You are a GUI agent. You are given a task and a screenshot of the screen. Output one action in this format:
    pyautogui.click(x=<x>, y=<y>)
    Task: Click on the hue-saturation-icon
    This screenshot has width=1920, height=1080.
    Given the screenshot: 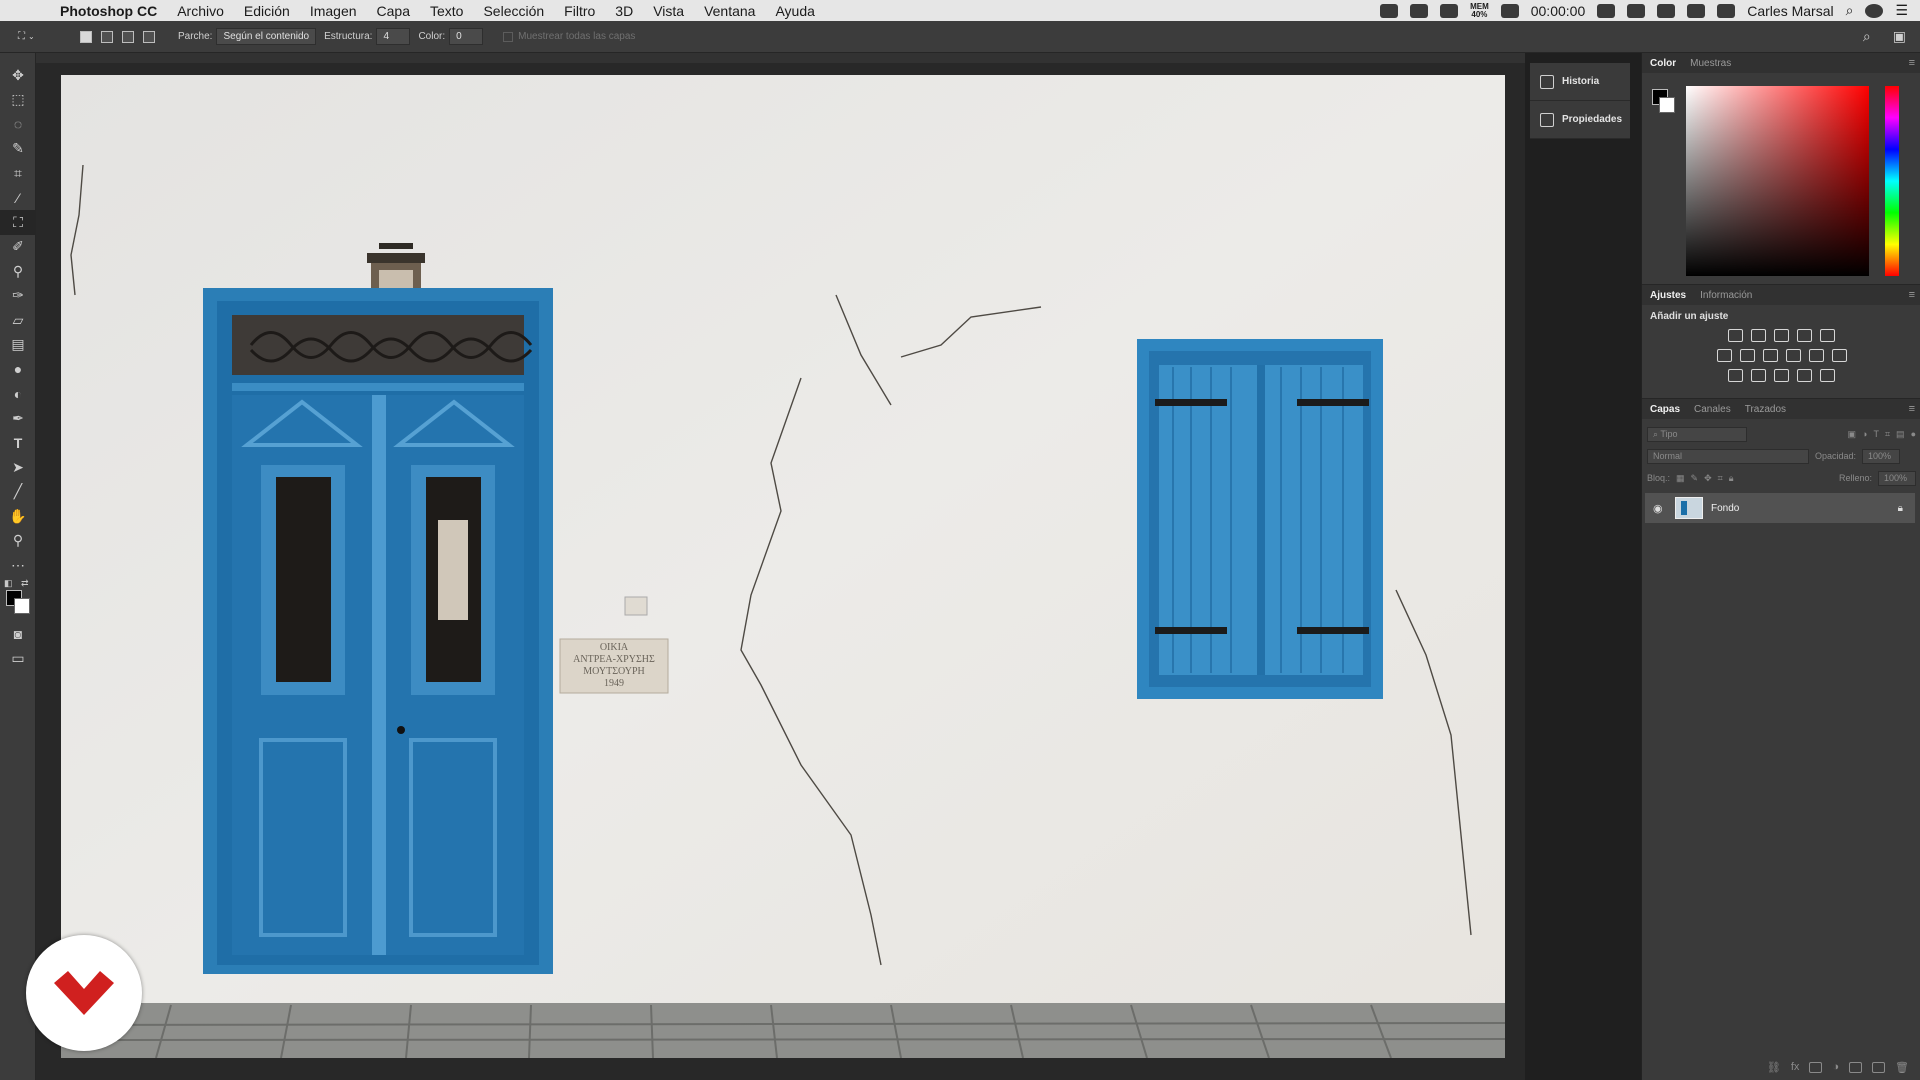 What is the action you would take?
    pyautogui.click(x=1724, y=355)
    